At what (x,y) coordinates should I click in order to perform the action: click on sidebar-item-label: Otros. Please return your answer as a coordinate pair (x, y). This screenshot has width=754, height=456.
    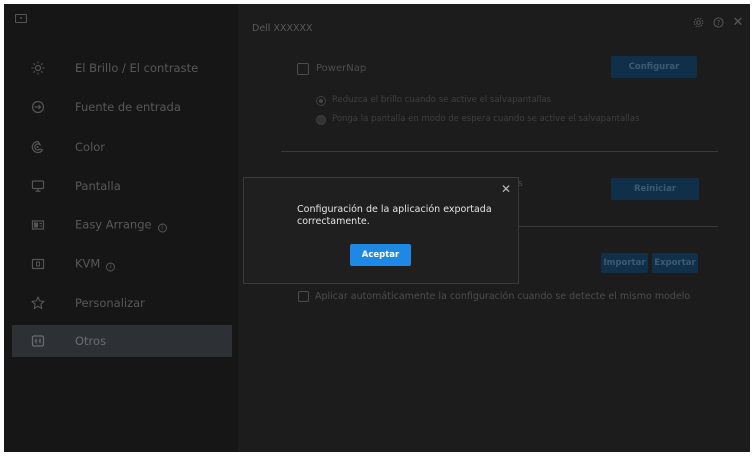
    Looking at the image, I should click on (91, 341).